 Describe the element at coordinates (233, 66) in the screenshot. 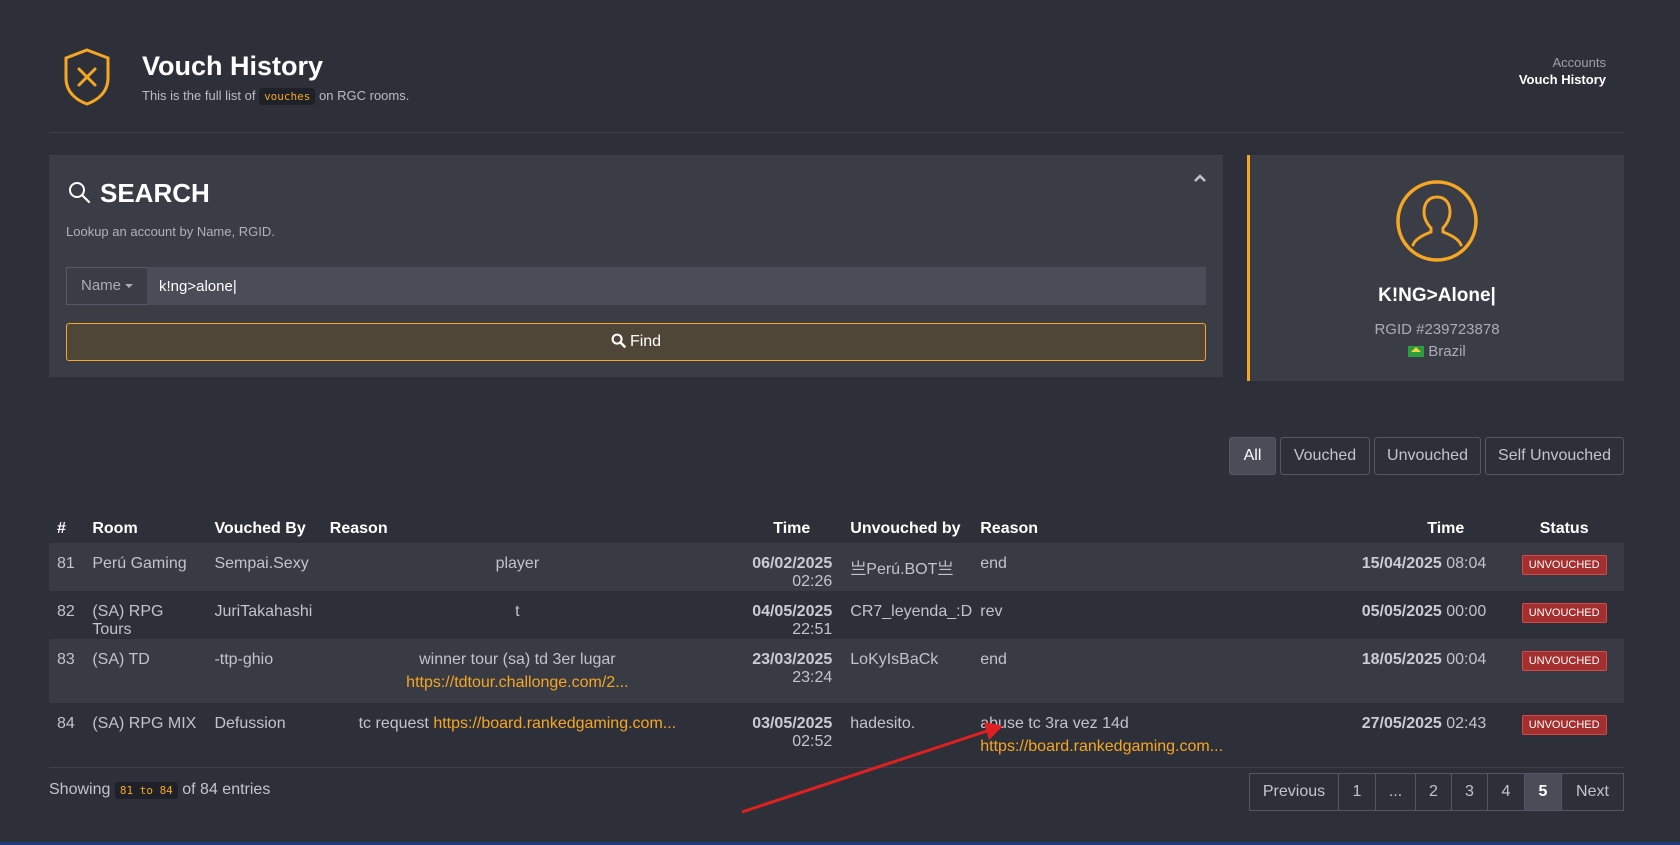

I see `page-title: Vouch History` at that location.